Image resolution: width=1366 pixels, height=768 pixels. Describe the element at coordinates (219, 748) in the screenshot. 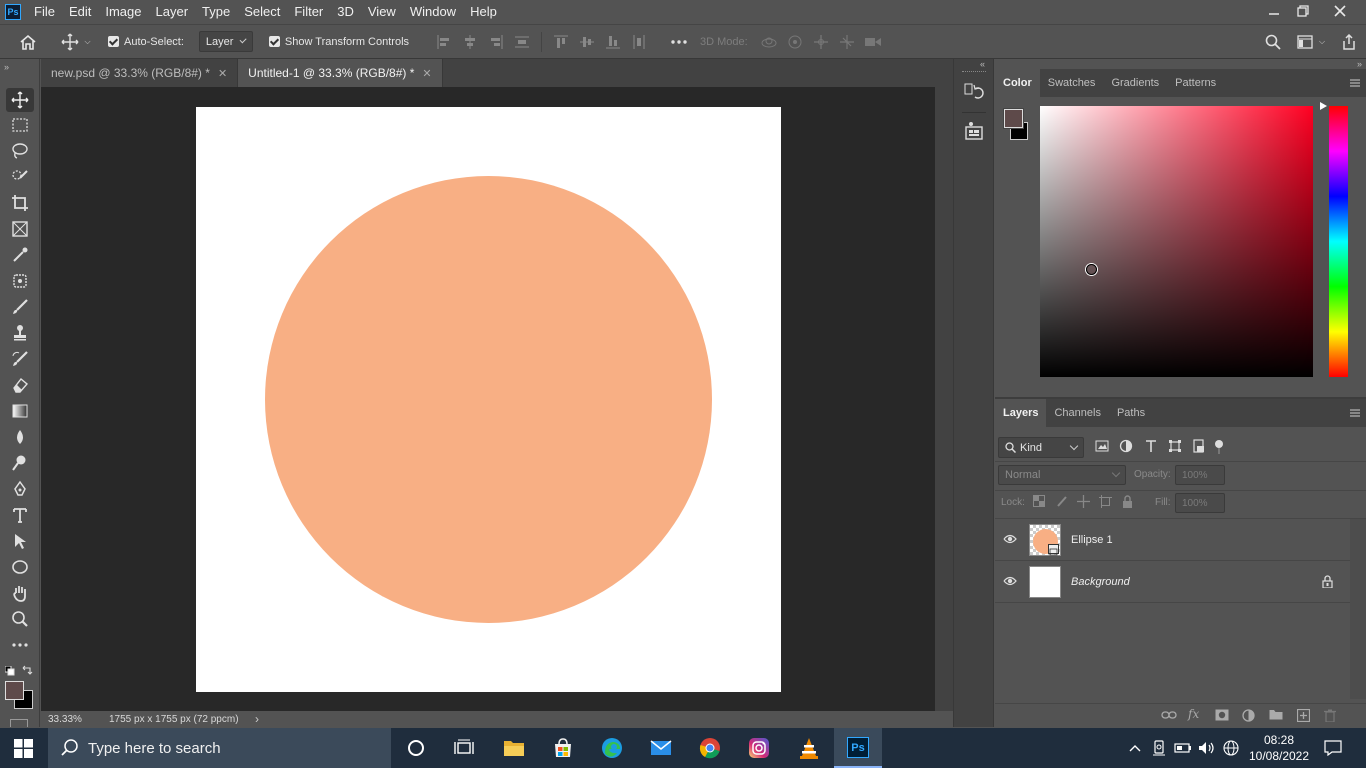

I see `taskbar-search-box: Type here to search` at that location.